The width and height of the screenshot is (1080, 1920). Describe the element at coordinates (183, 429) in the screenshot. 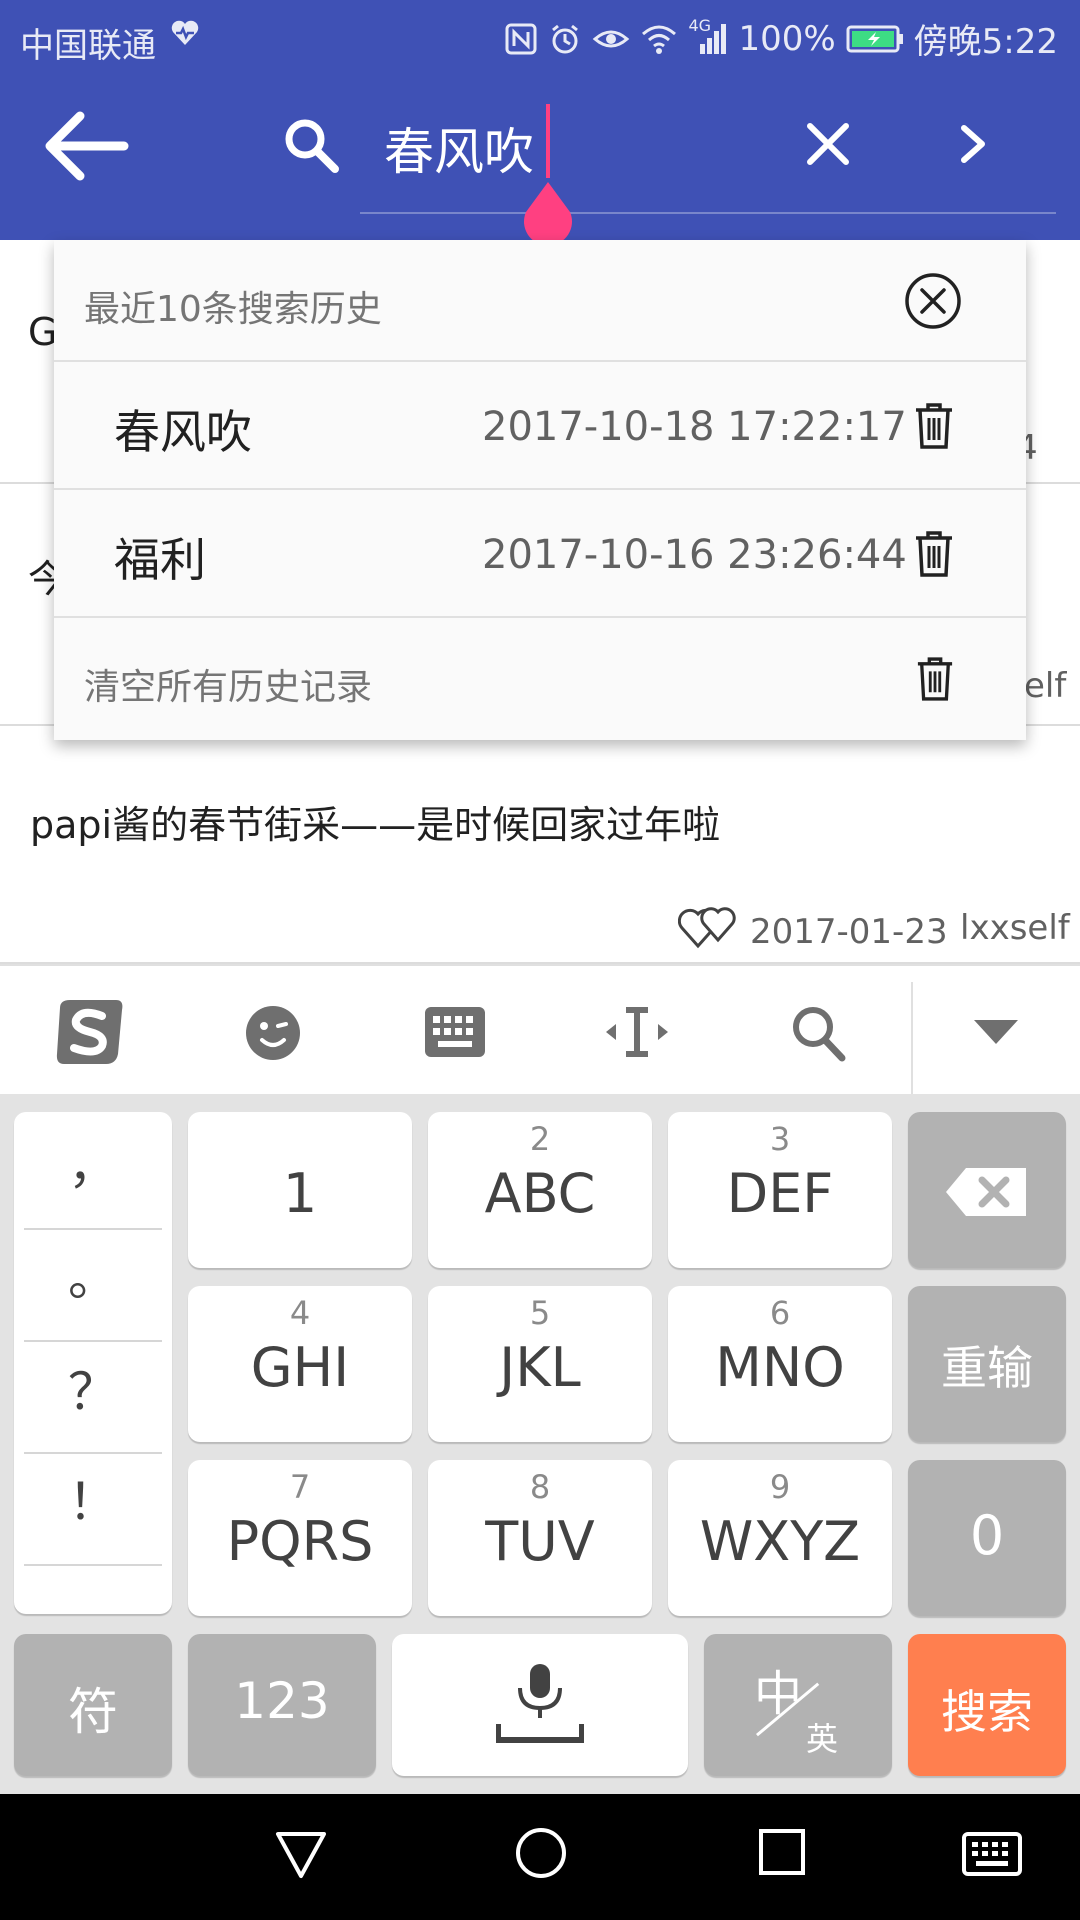

I see `history-term: 春风吹` at that location.